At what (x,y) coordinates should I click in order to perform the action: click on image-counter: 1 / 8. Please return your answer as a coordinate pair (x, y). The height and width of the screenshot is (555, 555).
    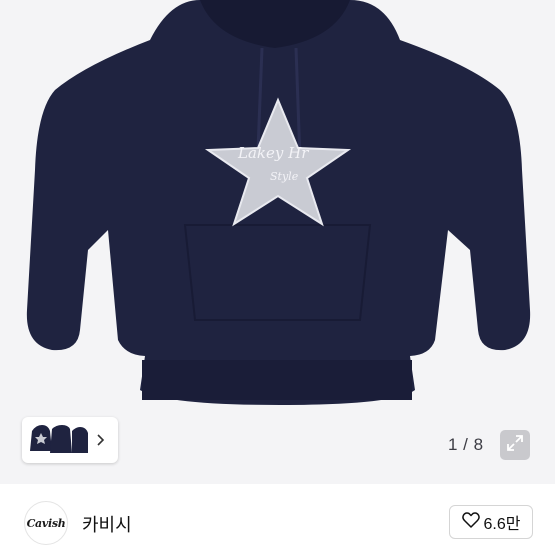
    Looking at the image, I should click on (466, 444).